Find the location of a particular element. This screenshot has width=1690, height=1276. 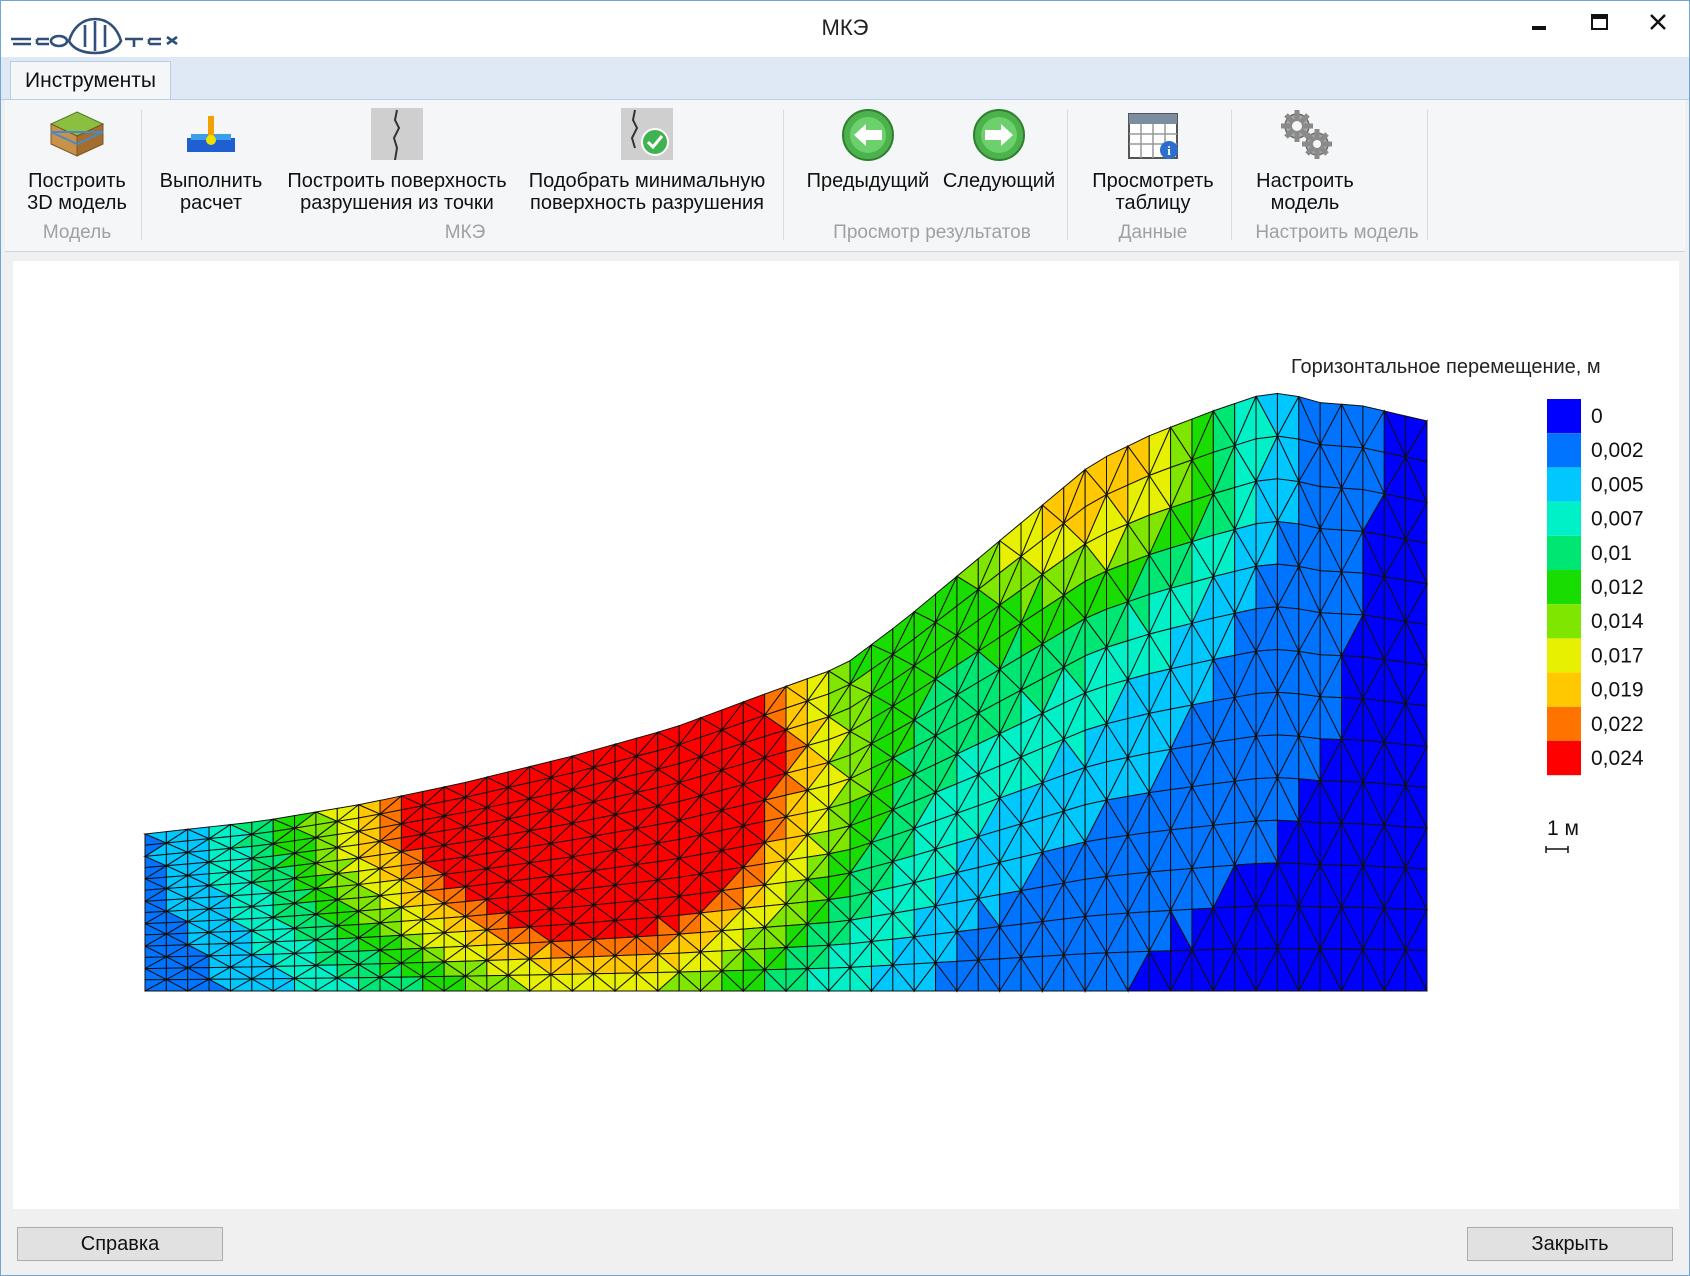

scale-label: 1 м is located at coordinates (1563, 828).